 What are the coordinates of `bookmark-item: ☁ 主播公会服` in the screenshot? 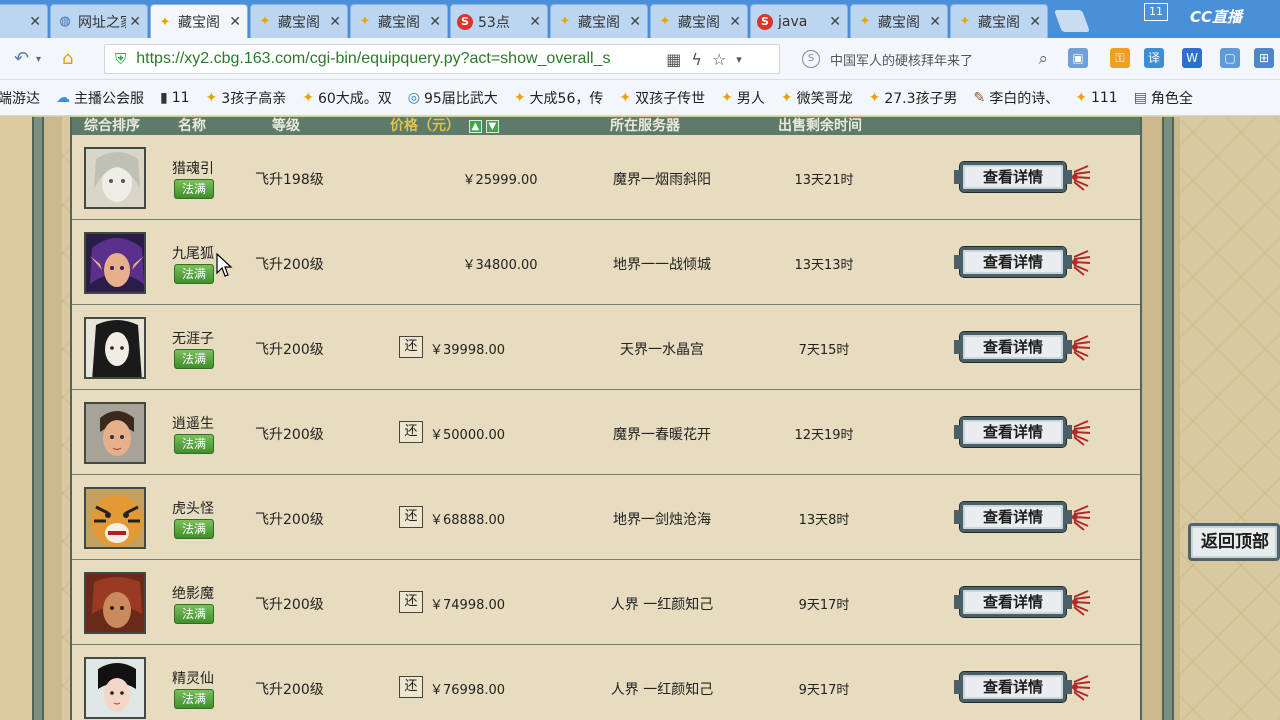 It's located at (100, 98).